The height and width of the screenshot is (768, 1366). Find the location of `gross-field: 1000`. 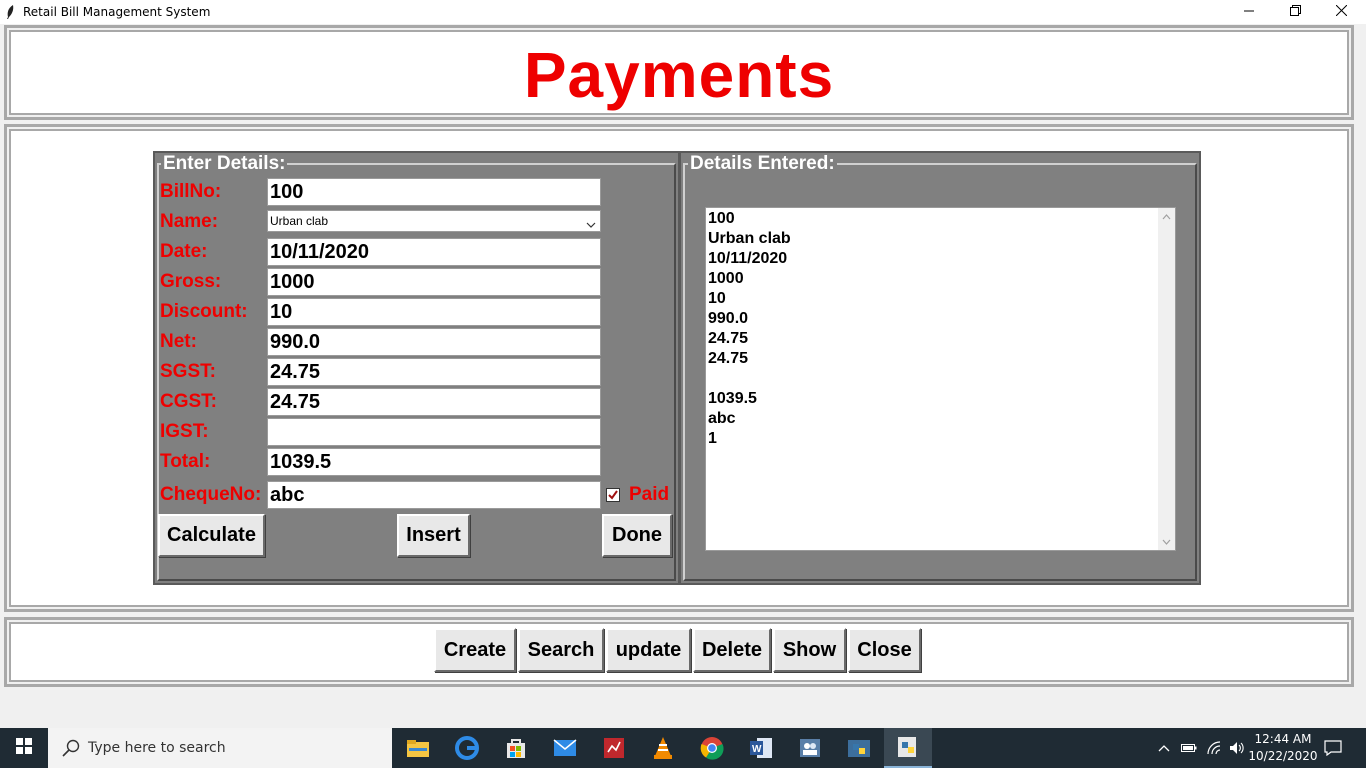

gross-field: 1000 is located at coordinates (434, 282).